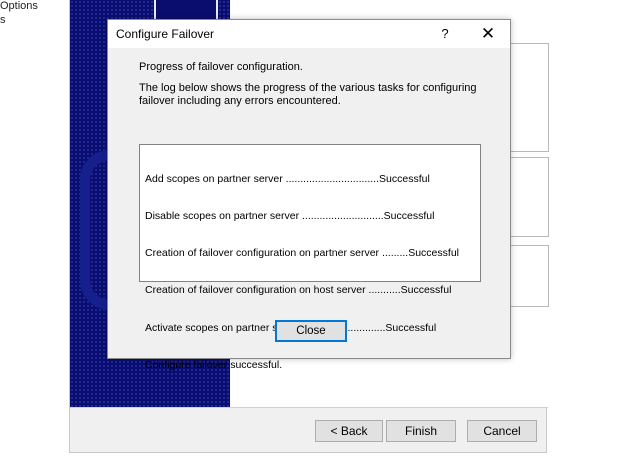  What do you see at coordinates (3, 20) in the screenshot?
I see `background-s-text: s` at bounding box center [3, 20].